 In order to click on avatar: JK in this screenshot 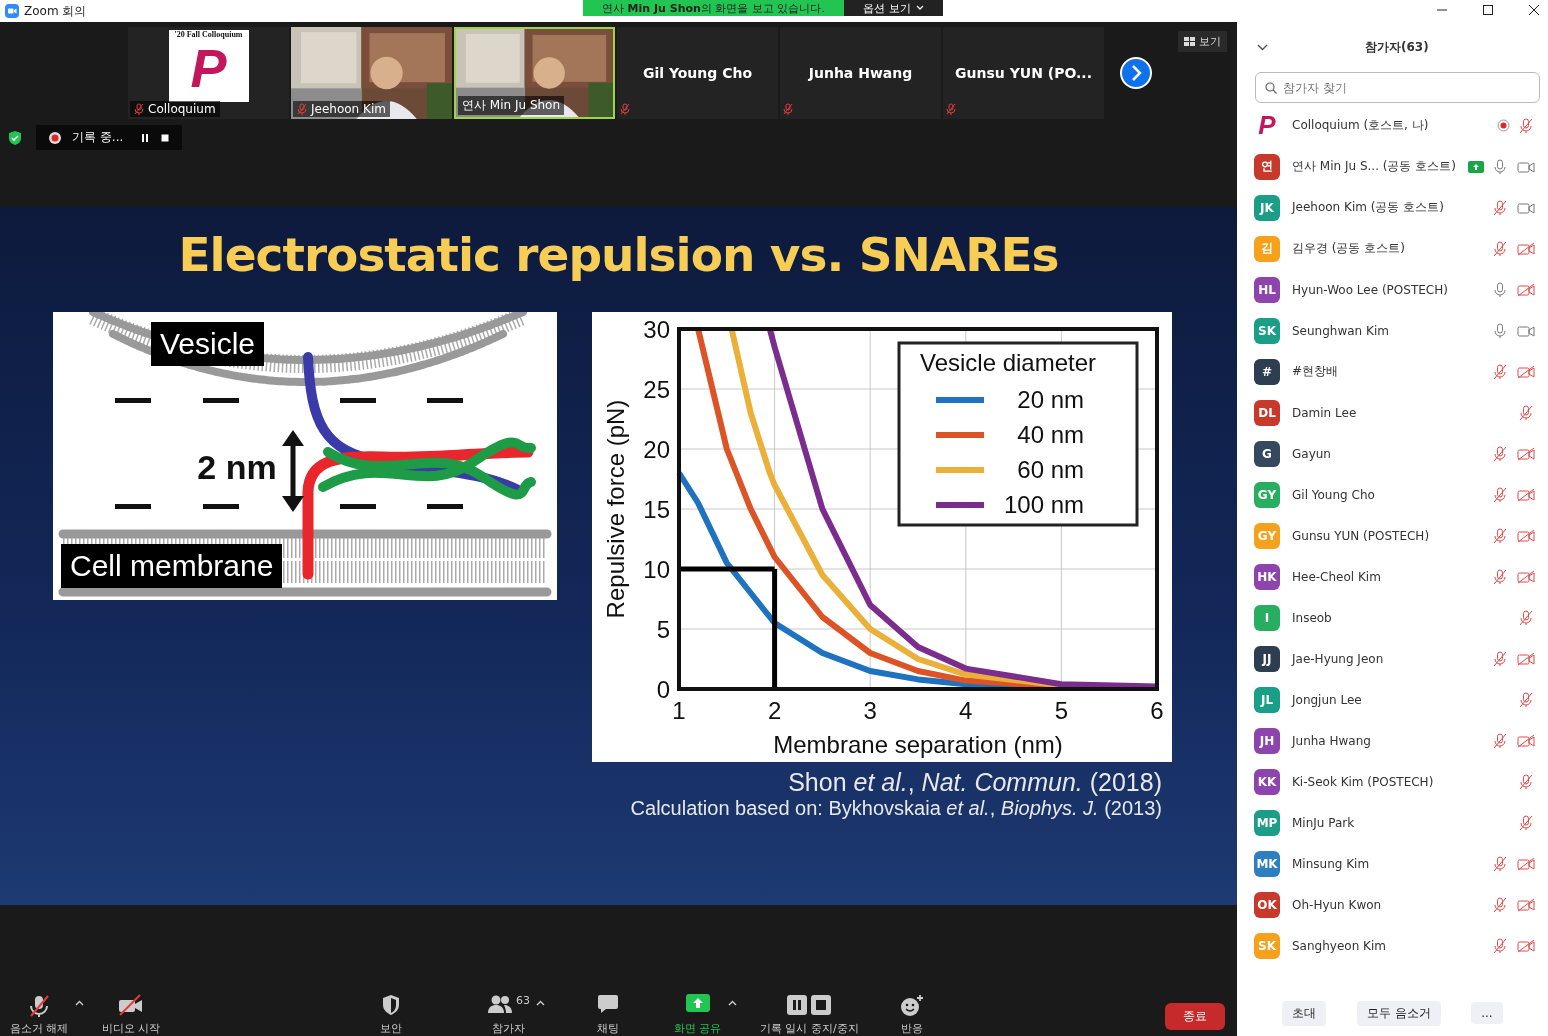, I will do `click(1267, 207)`.